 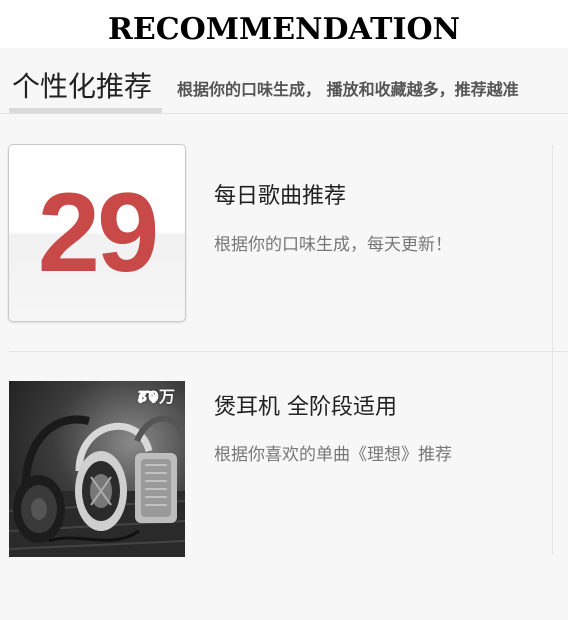 I want to click on calendar-icon: 29, so click(x=97, y=233).